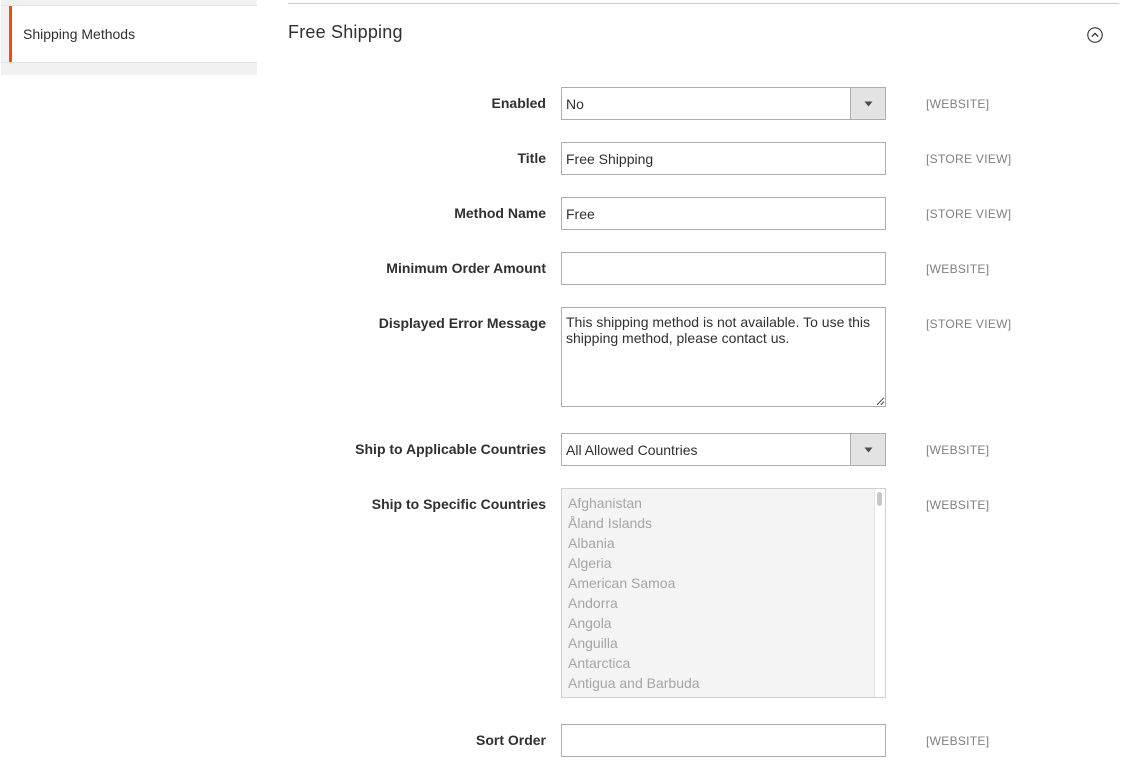 This screenshot has height=776, width=1132. What do you see at coordinates (518, 103) in the screenshot?
I see `enabled-label: Enabled` at bounding box center [518, 103].